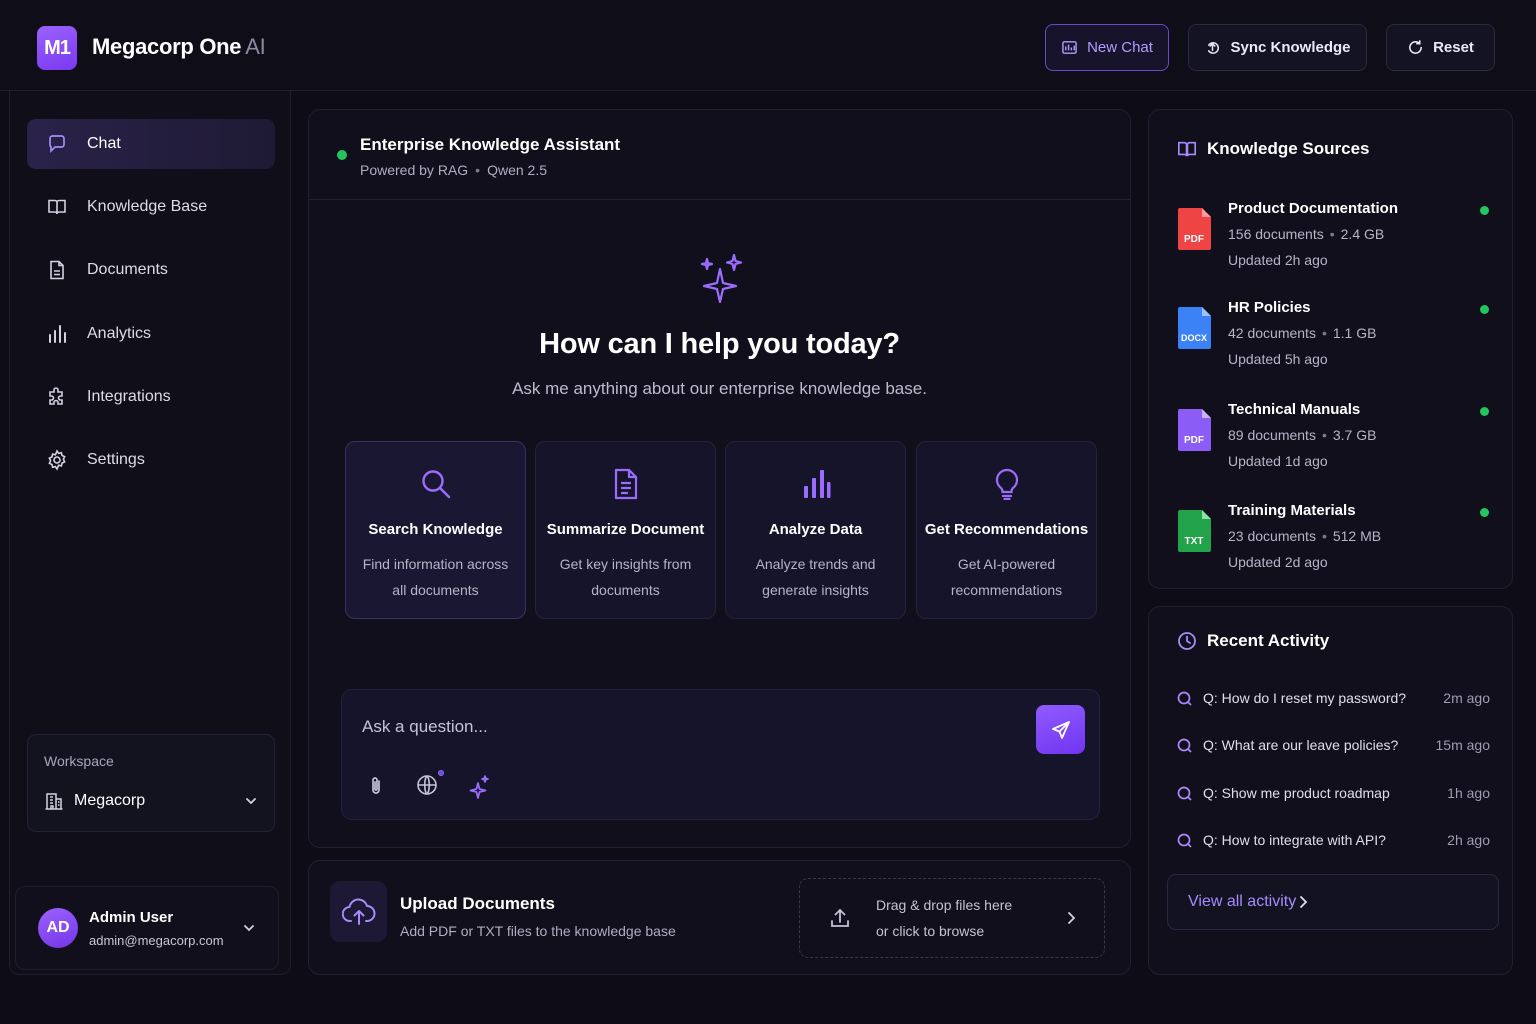  I want to click on sidebar-item-label: Settings, so click(116, 459).